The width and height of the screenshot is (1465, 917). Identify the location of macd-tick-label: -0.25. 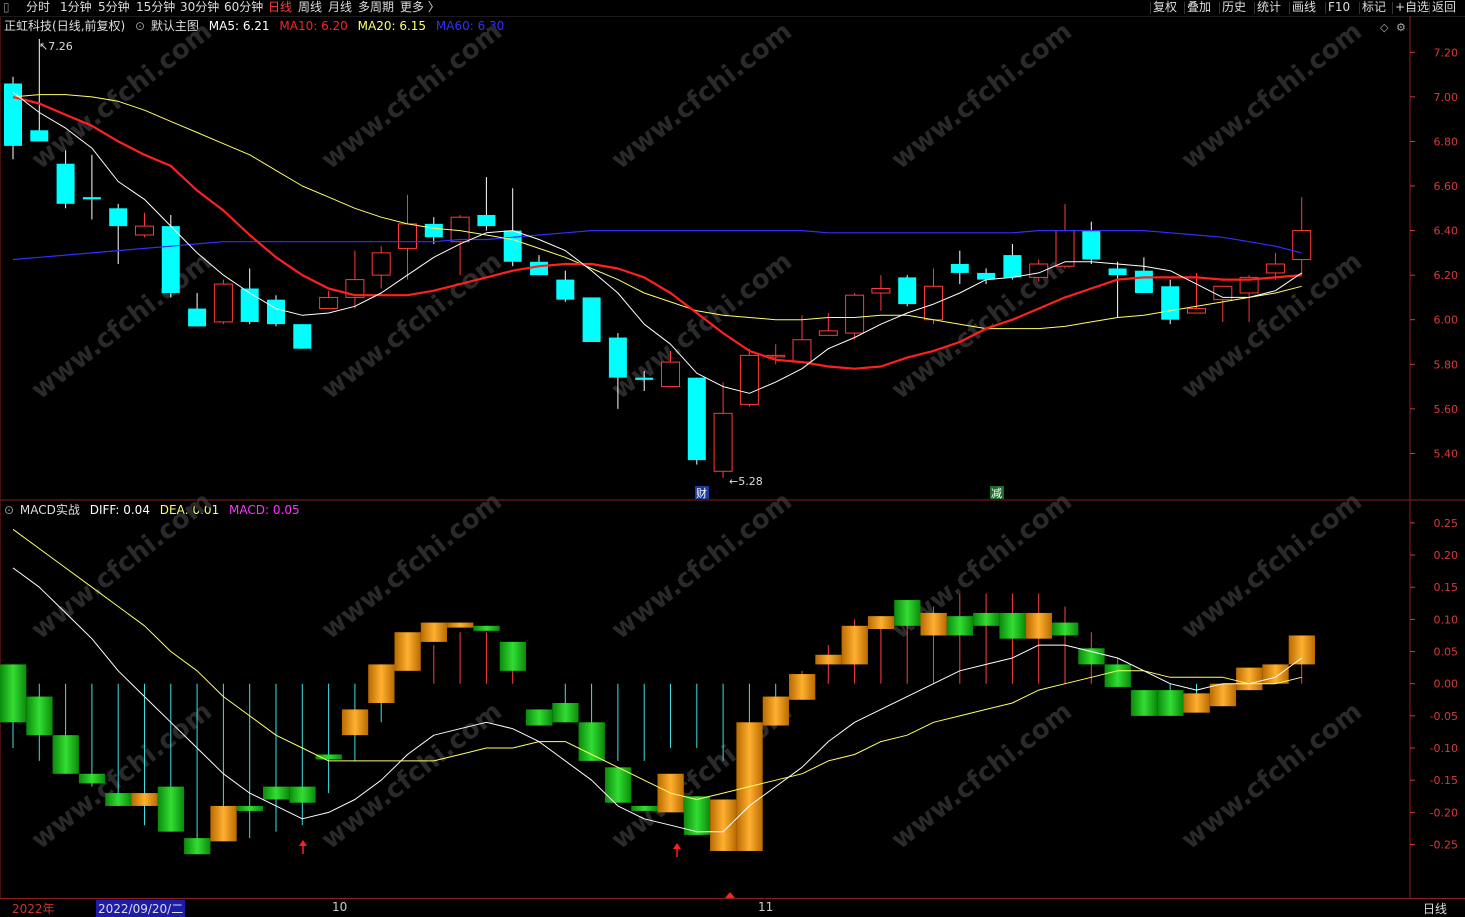
(1444, 845).